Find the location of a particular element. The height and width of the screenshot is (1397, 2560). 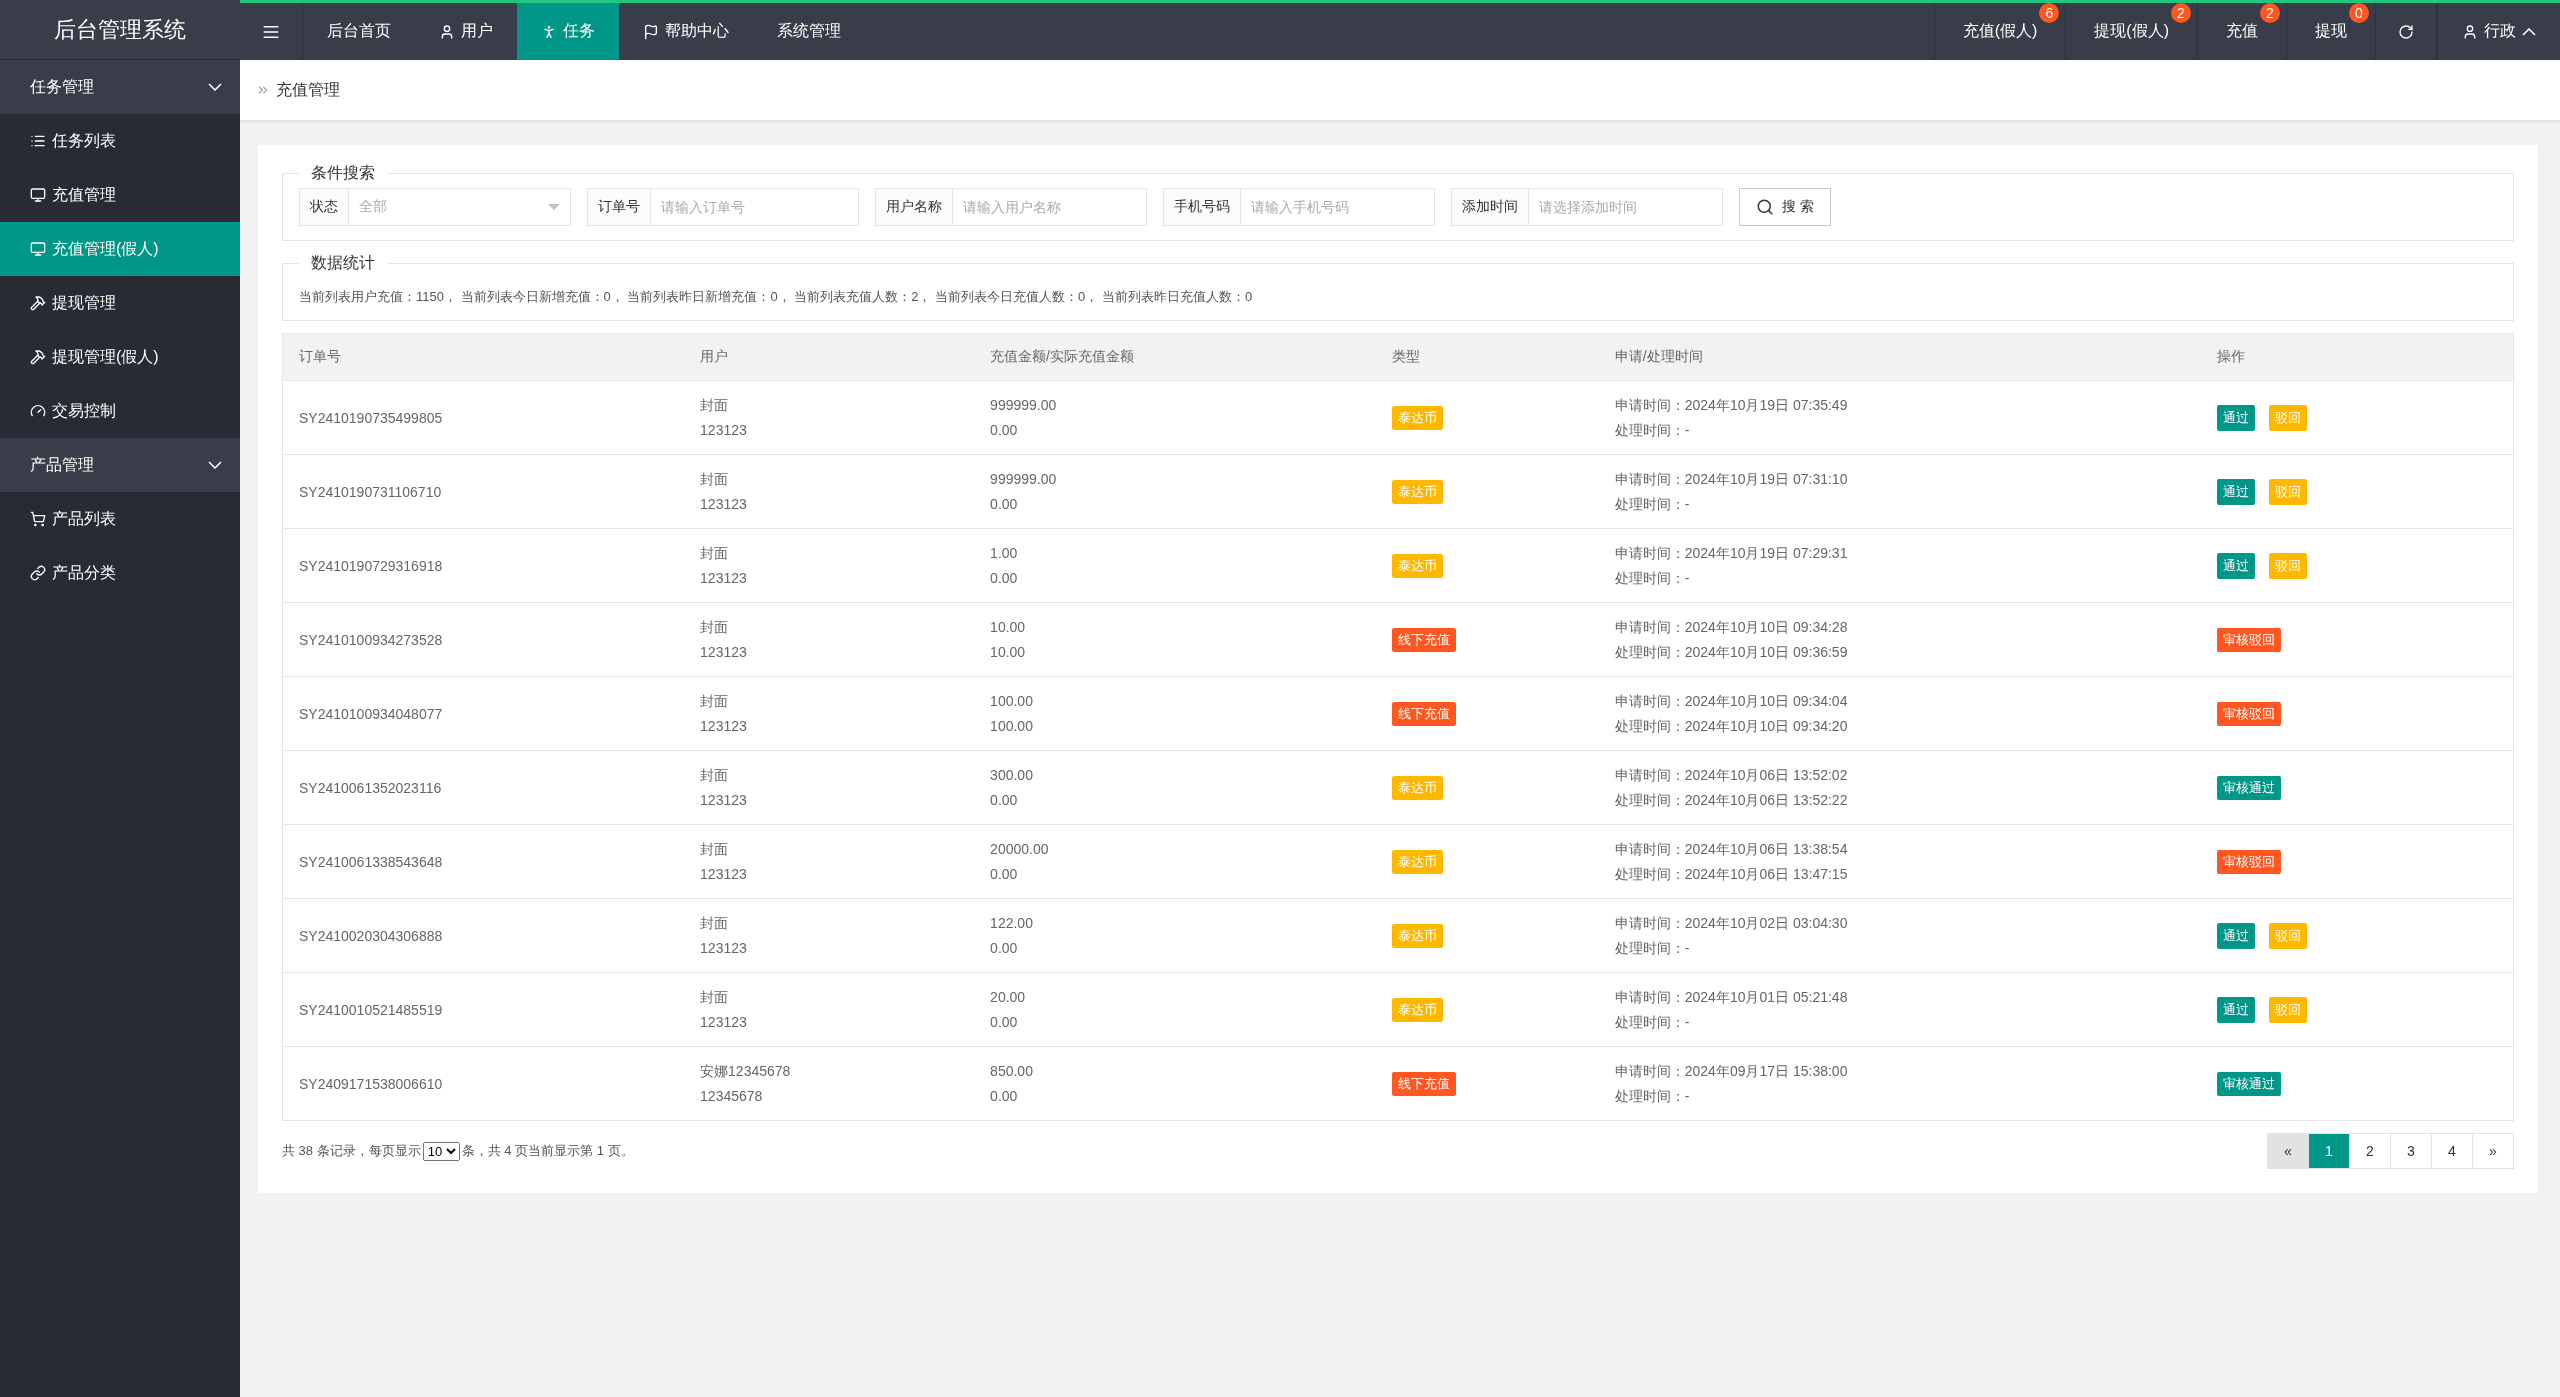

order-cell: SY2410010521485519 is located at coordinates (483, 1009).